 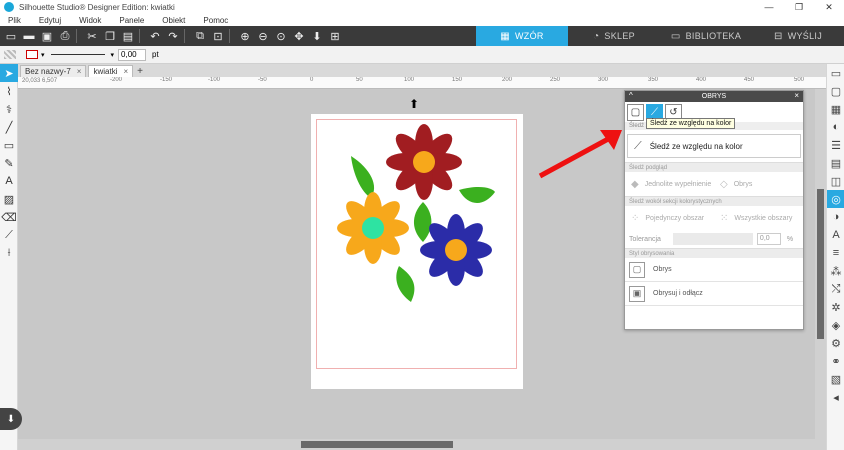 What do you see at coordinates (218, 36) in the screenshot?
I see `ungroup-icon: ⊡` at bounding box center [218, 36].